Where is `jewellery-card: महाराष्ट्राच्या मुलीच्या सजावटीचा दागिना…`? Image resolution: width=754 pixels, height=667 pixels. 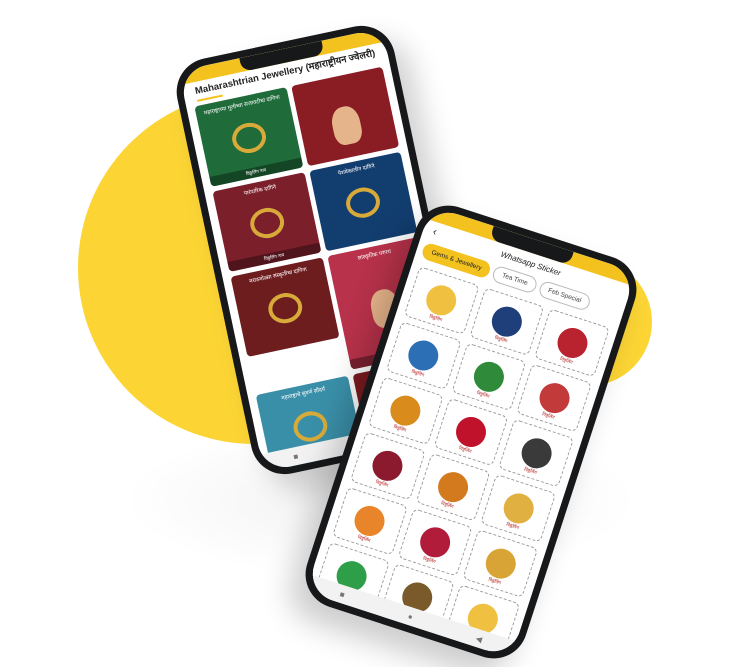
jewellery-card: महाराष्ट्राच्या मुलीच्या सजावटीचा दागिना… is located at coordinates (248, 137).